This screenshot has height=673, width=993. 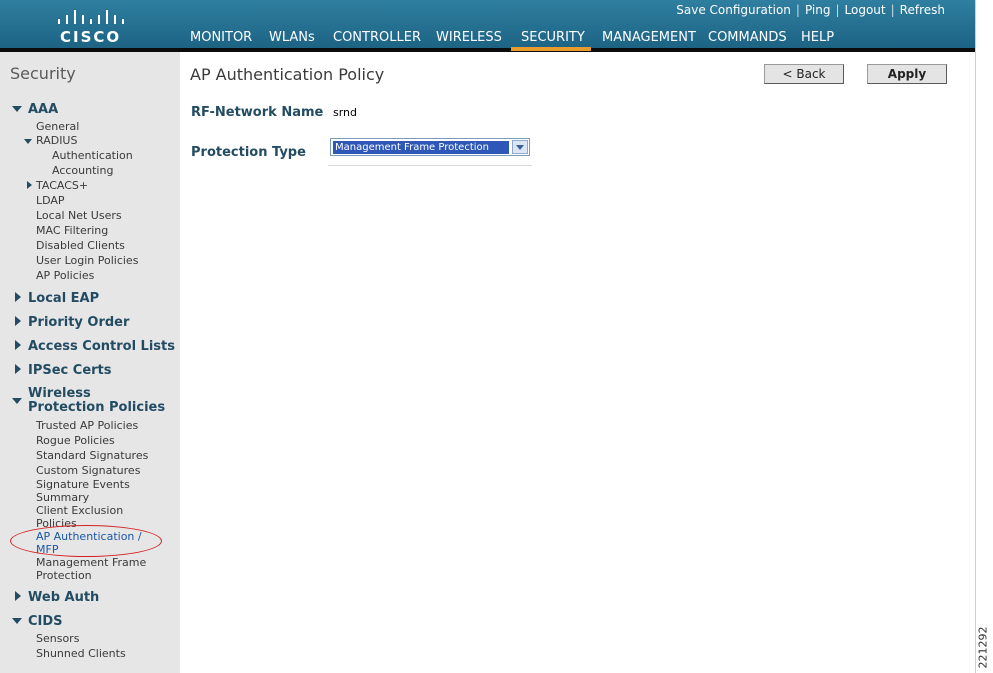 I want to click on sidebar-section-priority-order: Priority Order, so click(x=78, y=322).